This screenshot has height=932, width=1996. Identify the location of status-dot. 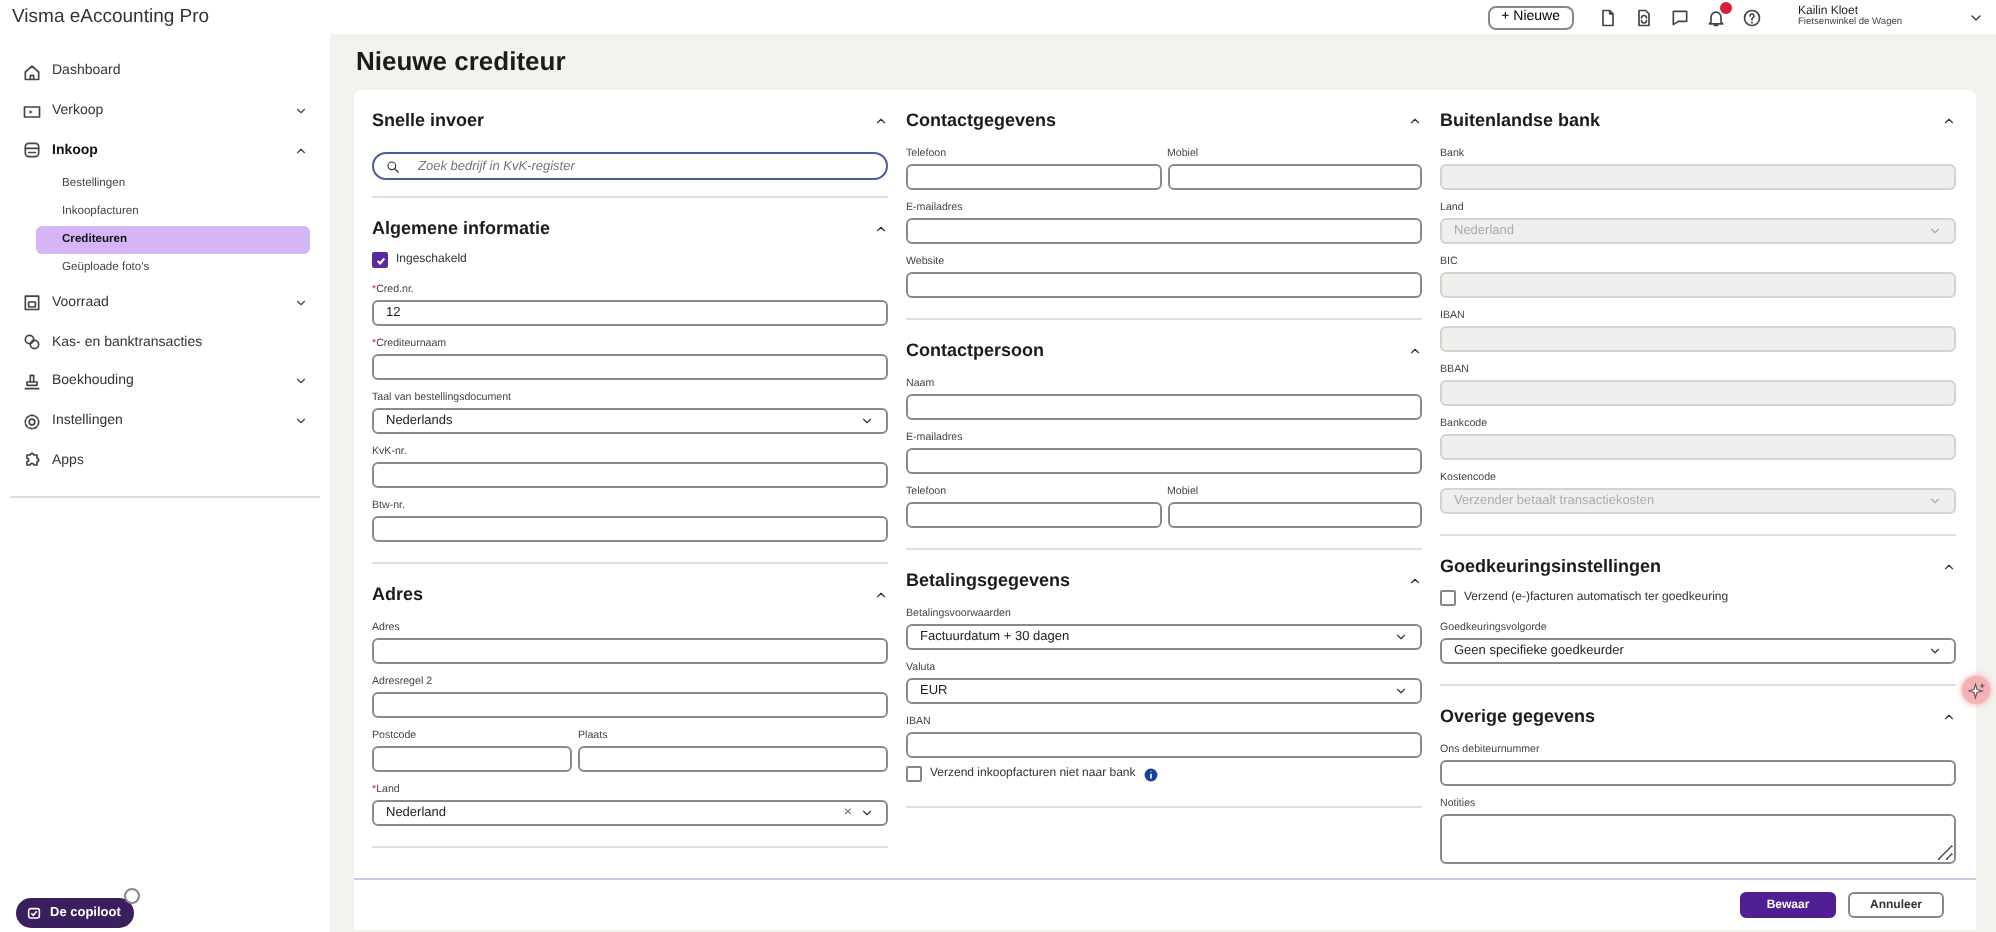
(132, 896).